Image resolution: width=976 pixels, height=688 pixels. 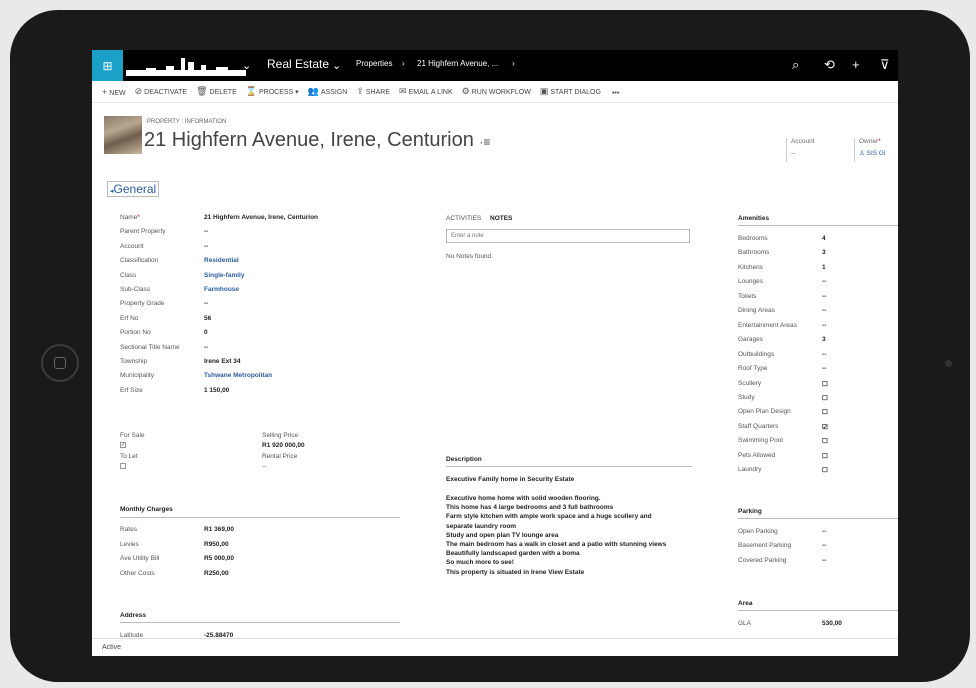 What do you see at coordinates (501, 218) in the screenshot?
I see `tab-notes: NOTES` at bounding box center [501, 218].